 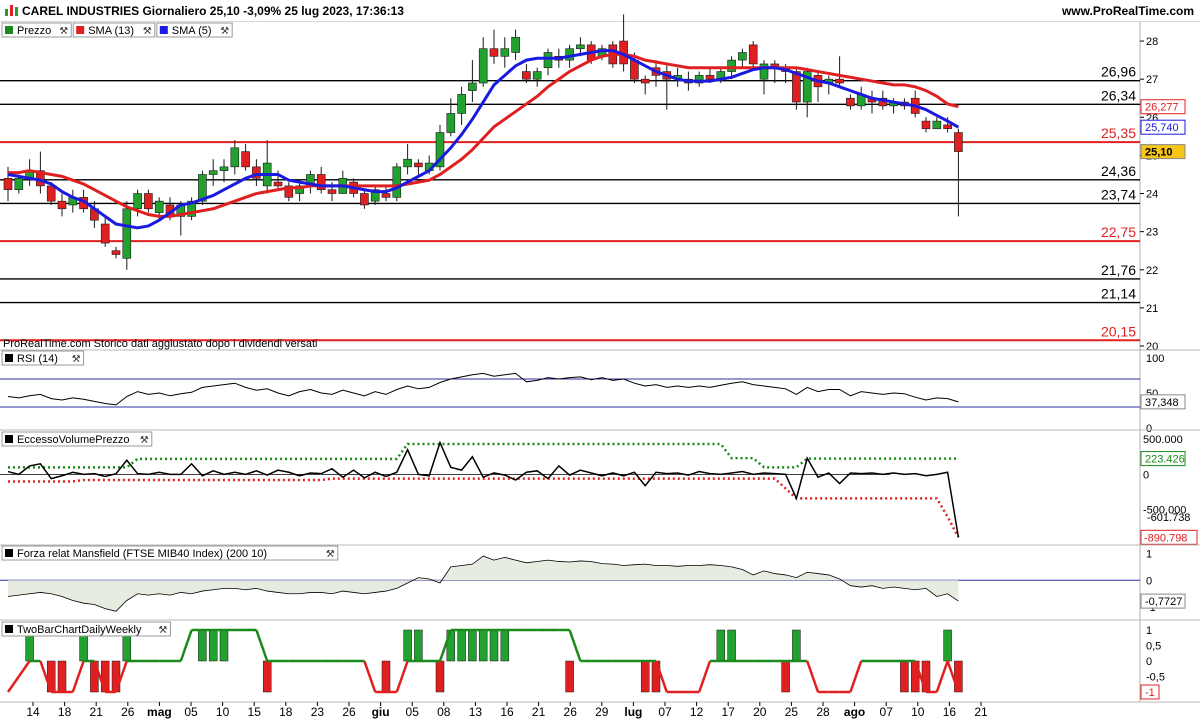 I want to click on mansfield-value-label: -0,7727, so click(x=1163, y=602).